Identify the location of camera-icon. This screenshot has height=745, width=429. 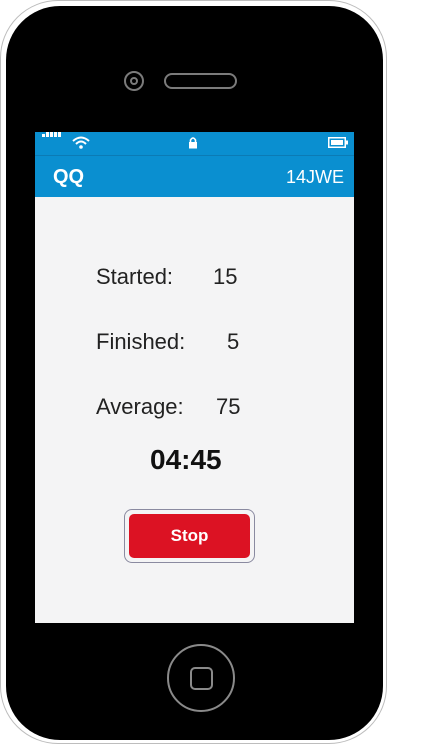
(134, 81).